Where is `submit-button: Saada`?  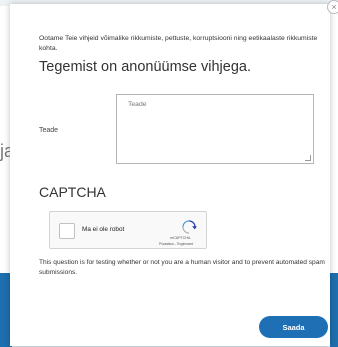
submit-button: Saada is located at coordinates (293, 327).